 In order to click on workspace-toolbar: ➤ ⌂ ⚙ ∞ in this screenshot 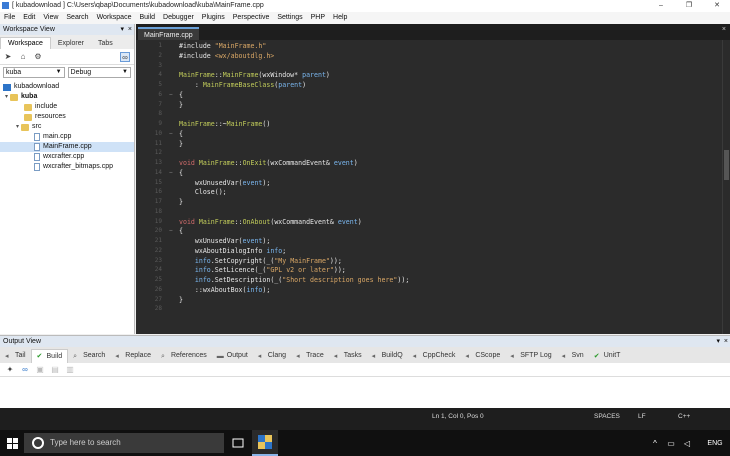, I will do `click(67, 57)`.